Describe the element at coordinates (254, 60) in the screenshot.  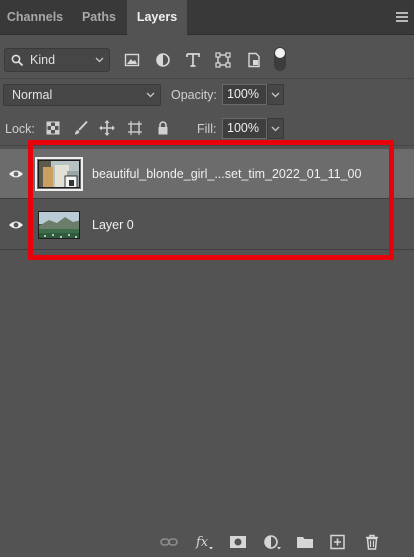
I see `smart-object-filter-icon` at that location.